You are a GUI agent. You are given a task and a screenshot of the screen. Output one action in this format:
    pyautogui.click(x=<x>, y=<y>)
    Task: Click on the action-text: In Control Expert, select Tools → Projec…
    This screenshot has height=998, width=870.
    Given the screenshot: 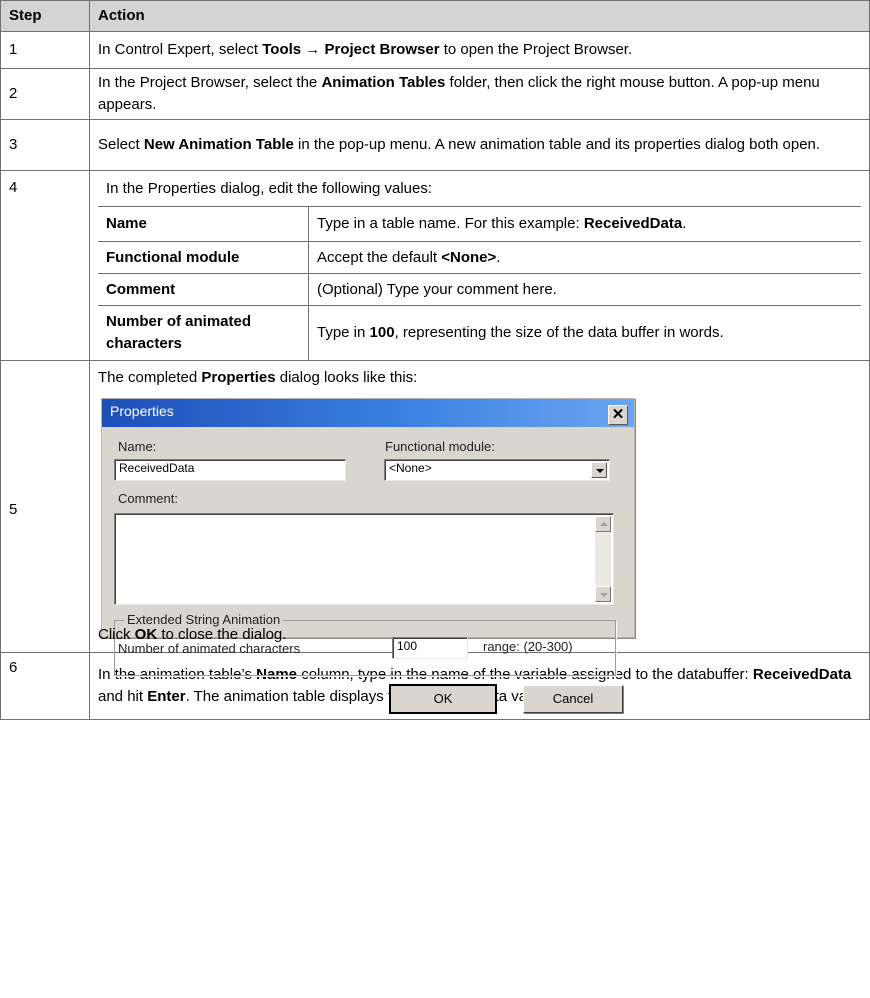 What is the action you would take?
    pyautogui.click(x=479, y=50)
    